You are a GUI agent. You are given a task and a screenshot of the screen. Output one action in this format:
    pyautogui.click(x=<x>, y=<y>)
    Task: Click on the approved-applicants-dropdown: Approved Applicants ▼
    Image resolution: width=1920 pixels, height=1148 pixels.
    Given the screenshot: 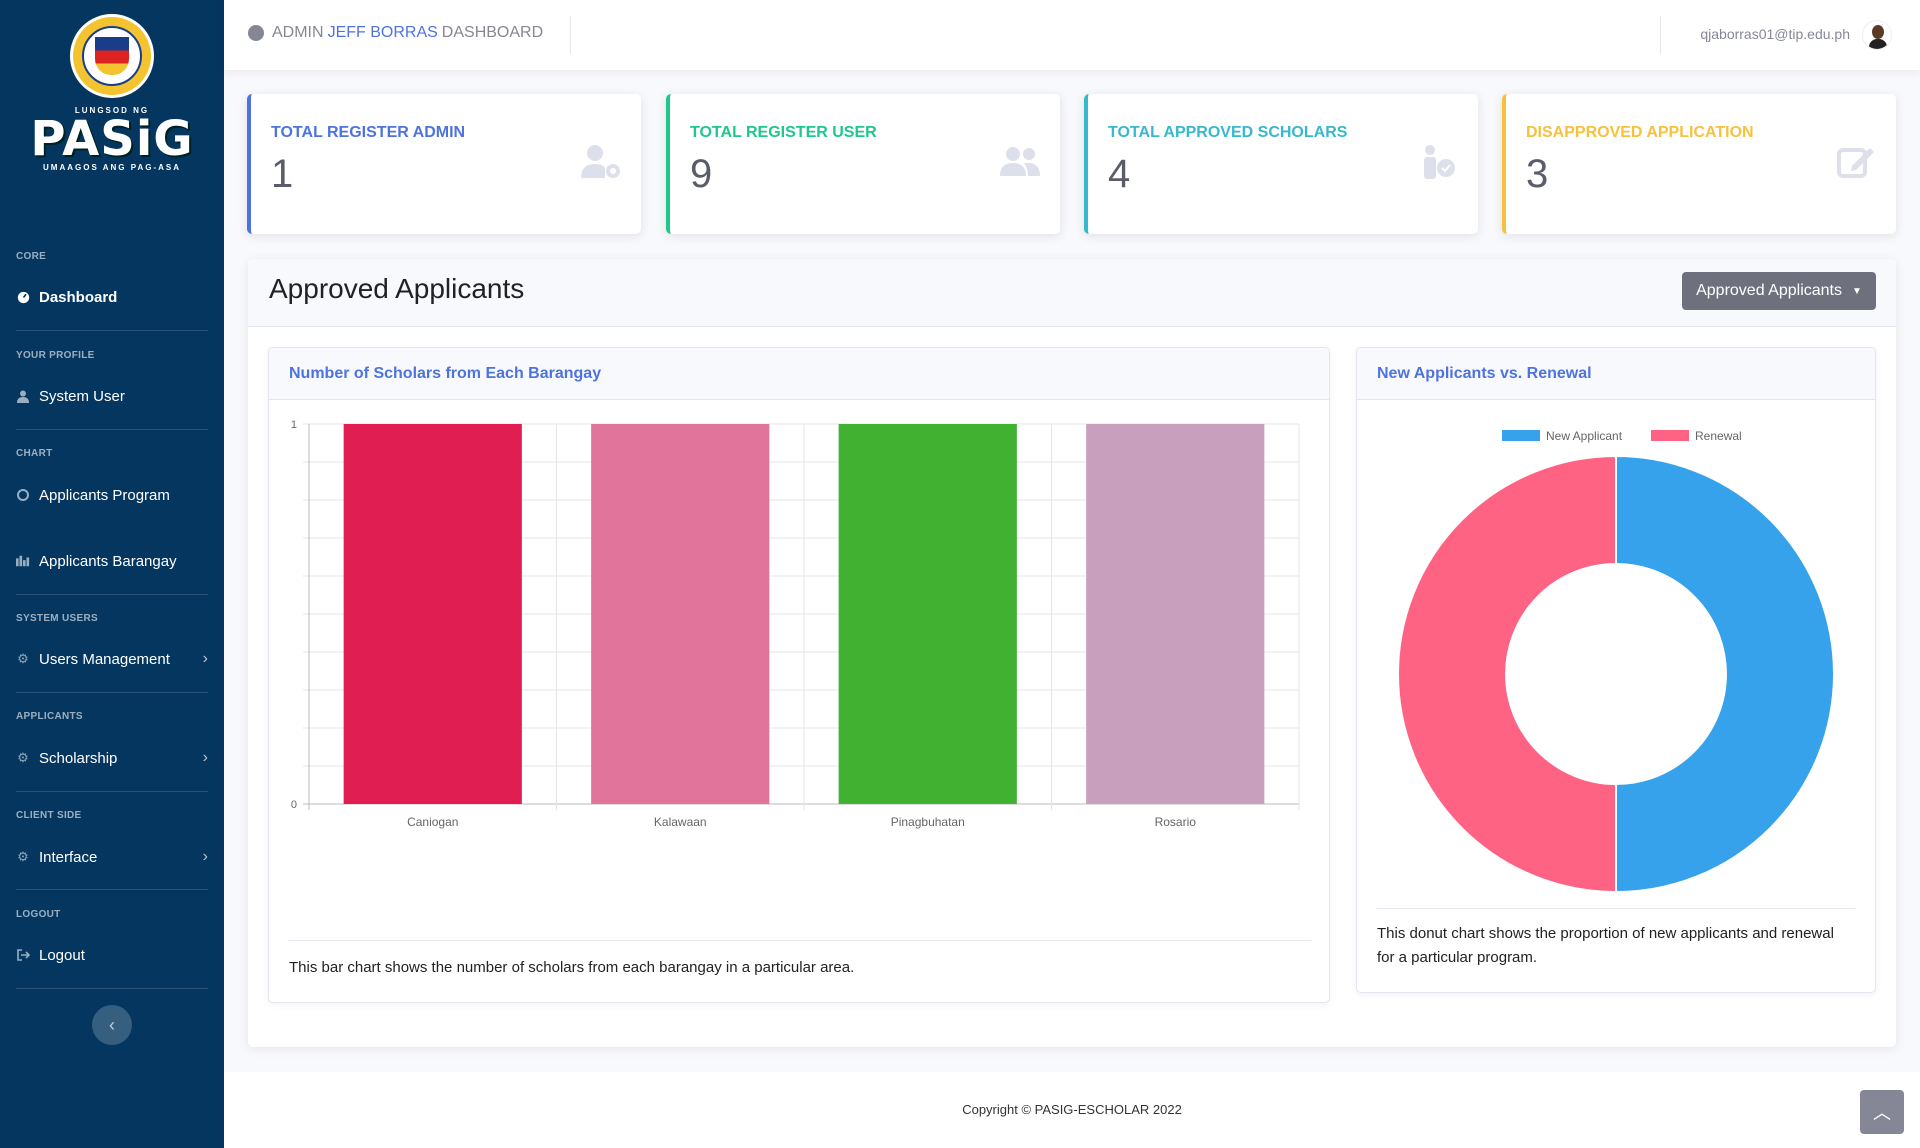 What is the action you would take?
    pyautogui.click(x=1779, y=291)
    